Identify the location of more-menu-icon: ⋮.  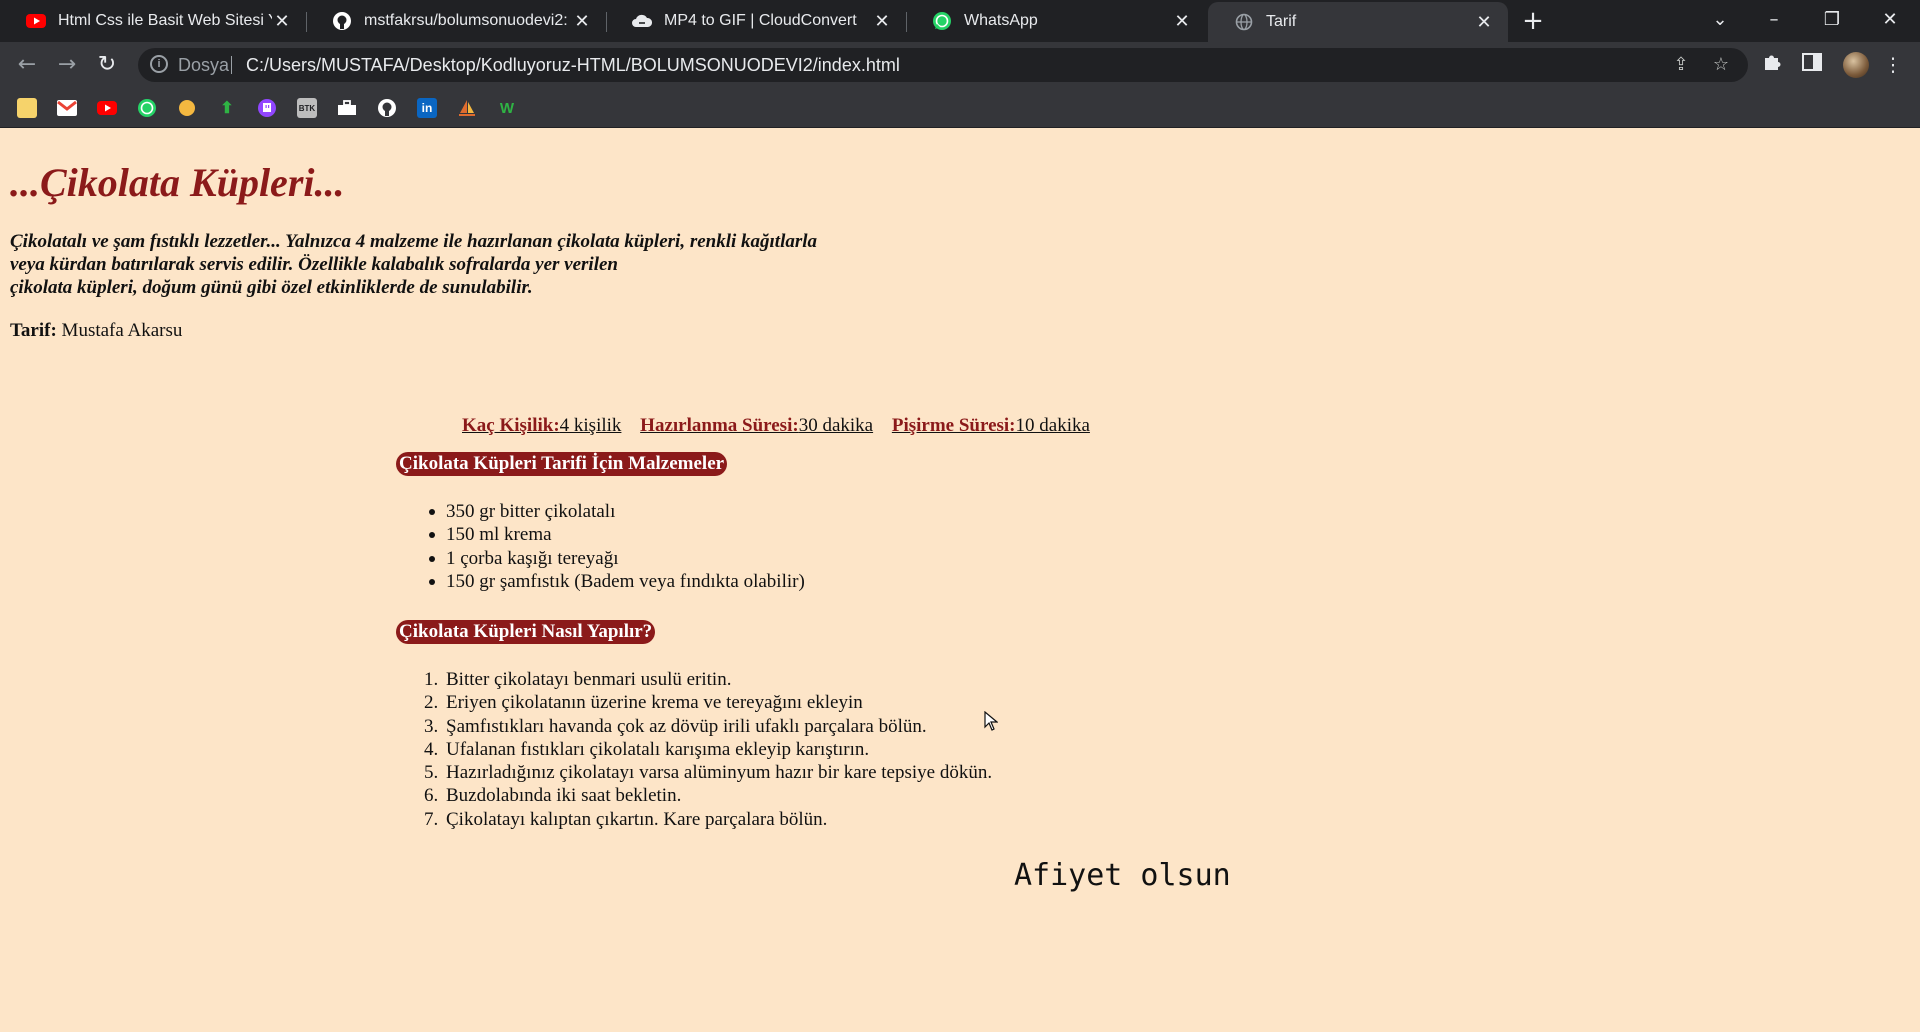
(1893, 65).